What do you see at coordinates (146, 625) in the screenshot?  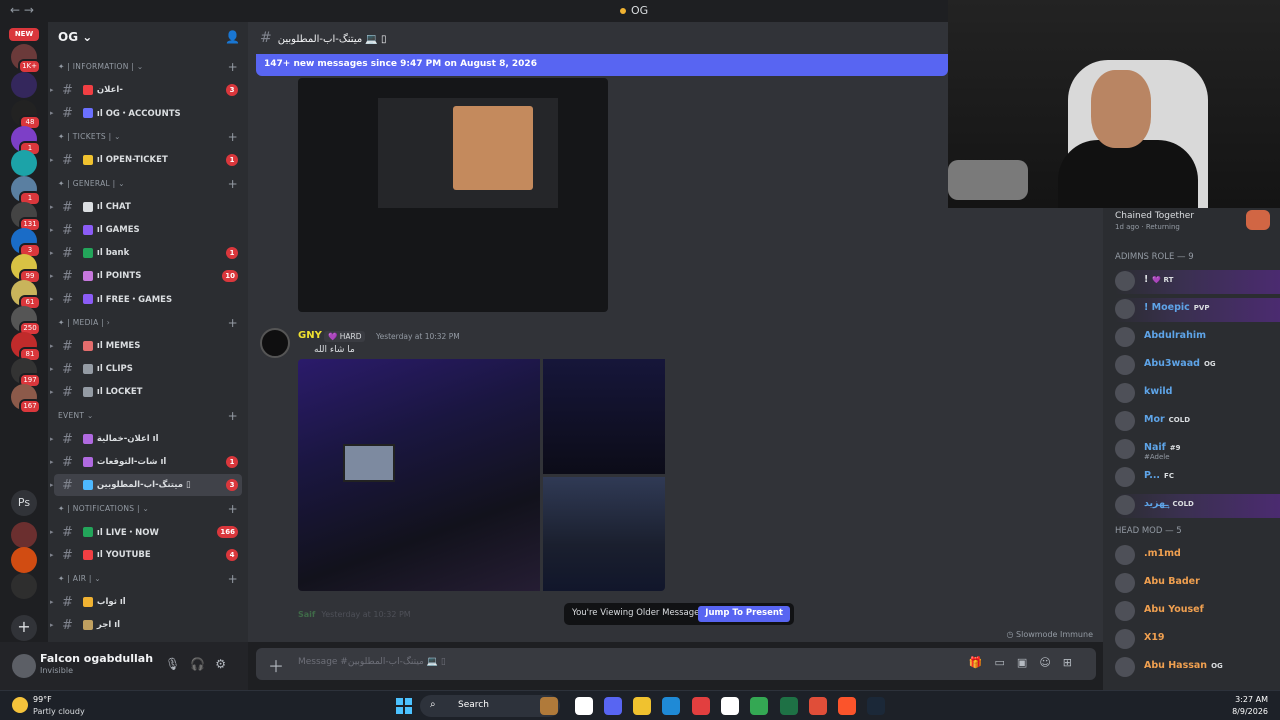 I see `channel-item: ▸ # اجر ıl` at bounding box center [146, 625].